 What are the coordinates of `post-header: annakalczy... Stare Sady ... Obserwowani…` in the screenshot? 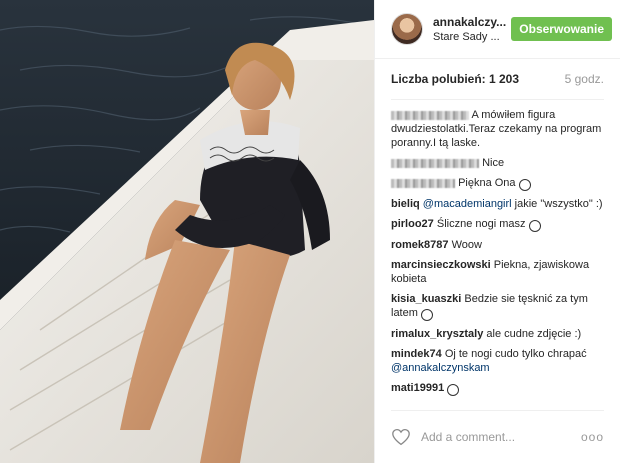 It's located at (497, 29).